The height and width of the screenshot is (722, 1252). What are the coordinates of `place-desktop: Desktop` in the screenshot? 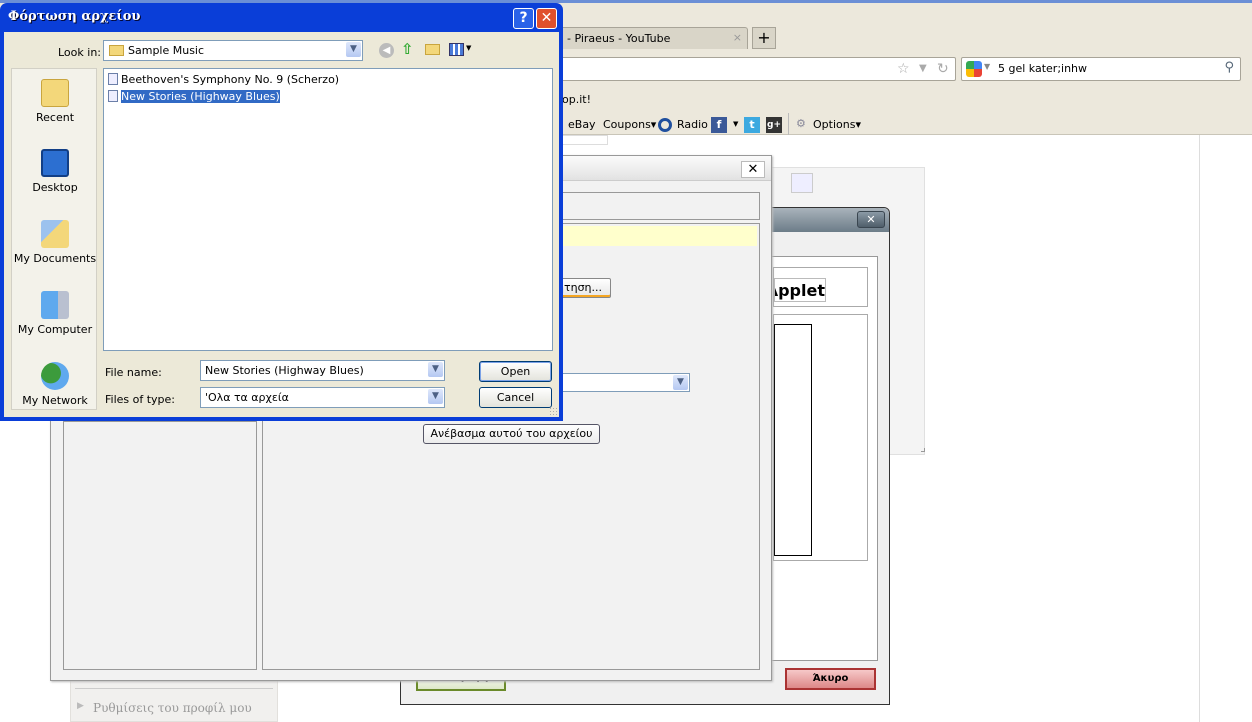 It's located at (55, 171).